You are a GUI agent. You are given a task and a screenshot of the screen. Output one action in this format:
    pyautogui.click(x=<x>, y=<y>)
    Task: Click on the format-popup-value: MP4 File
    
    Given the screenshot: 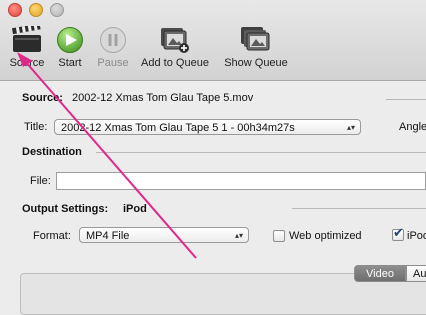 What is the action you would take?
    pyautogui.click(x=108, y=236)
    